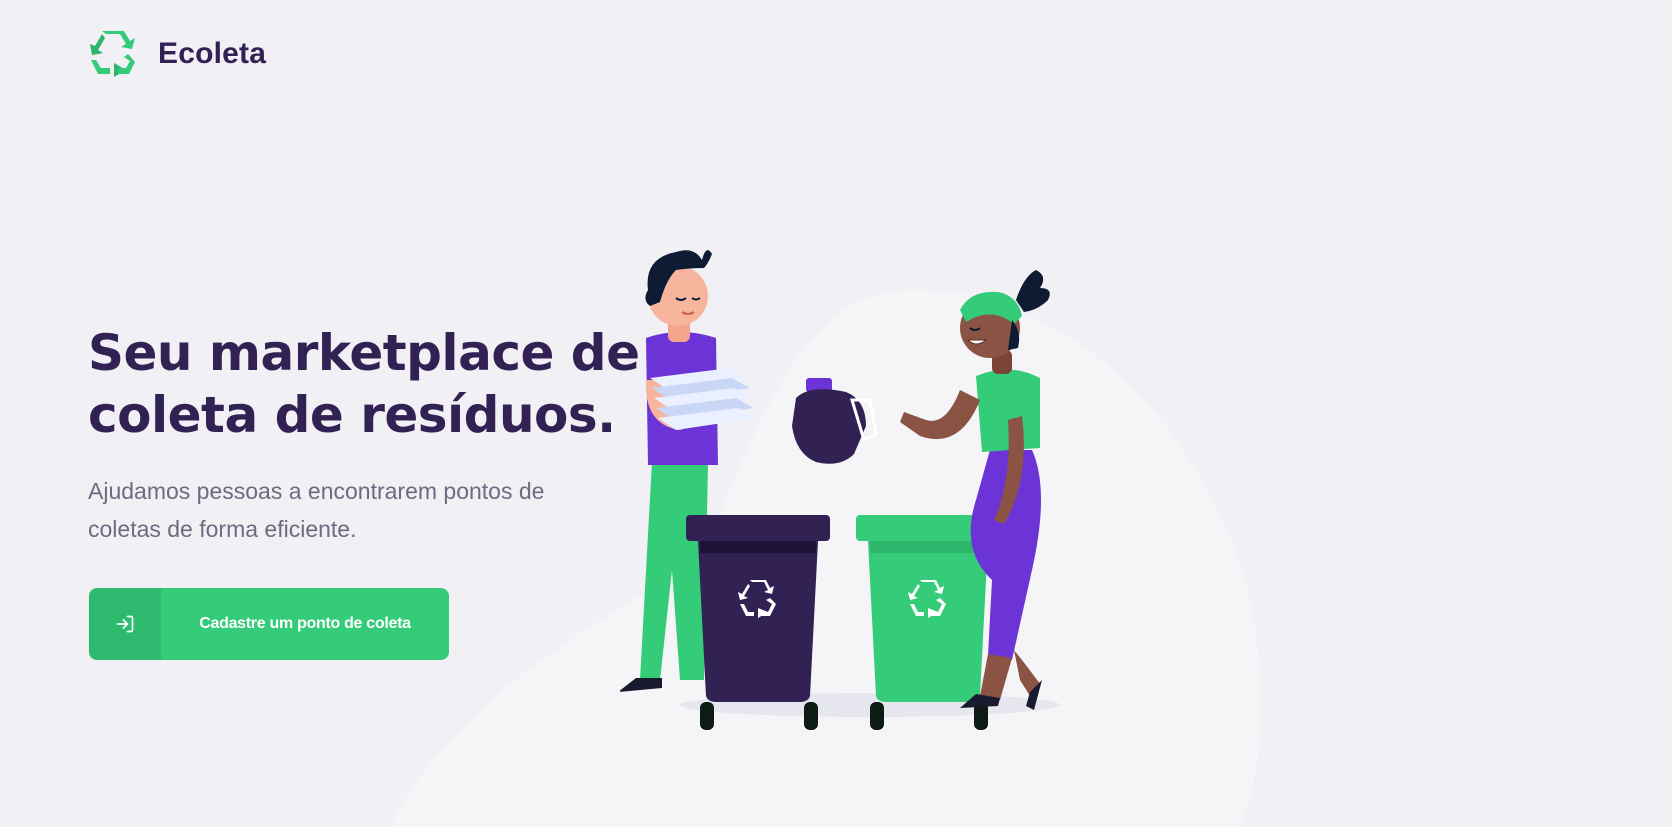  What do you see at coordinates (305, 623) in the screenshot?
I see `cta-label: Cadastre um ponto de coleta` at bounding box center [305, 623].